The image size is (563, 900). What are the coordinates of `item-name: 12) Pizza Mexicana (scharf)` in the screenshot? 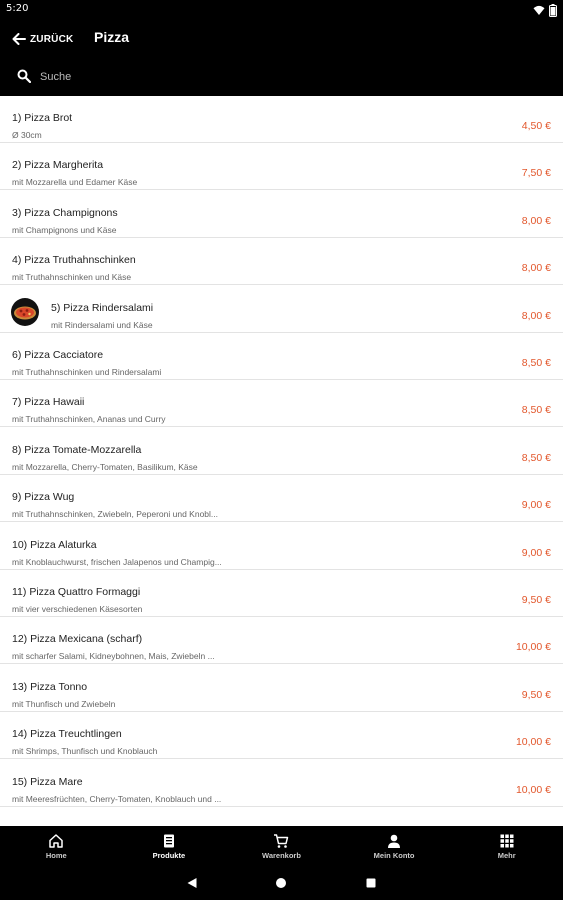 It's located at (77, 639).